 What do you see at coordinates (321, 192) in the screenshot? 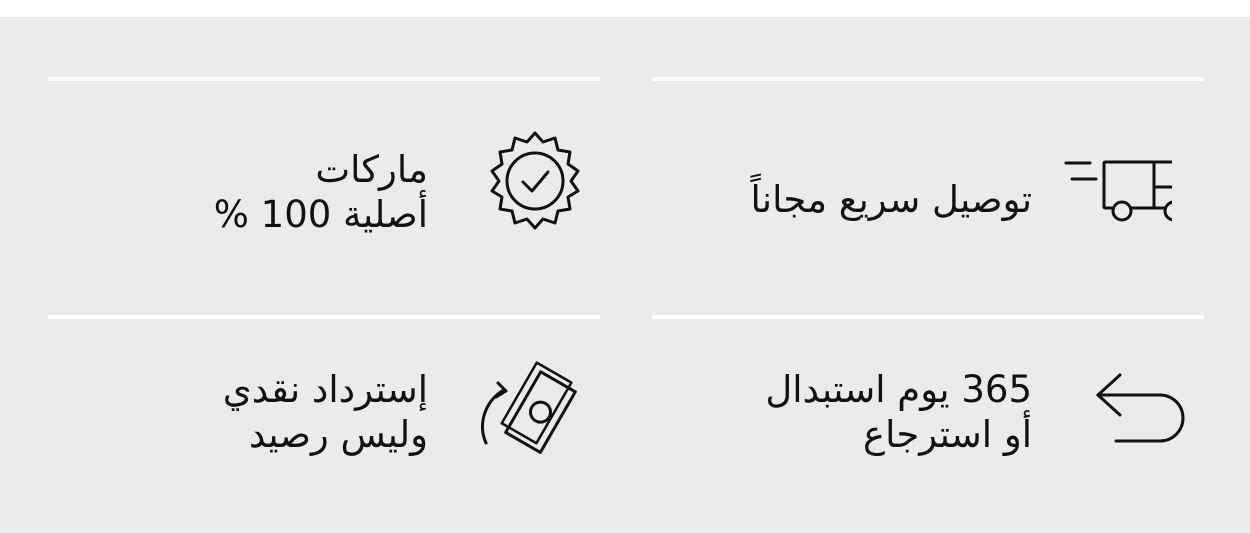
I see `feature-text: ماركات أصلية 100 %` at bounding box center [321, 192].